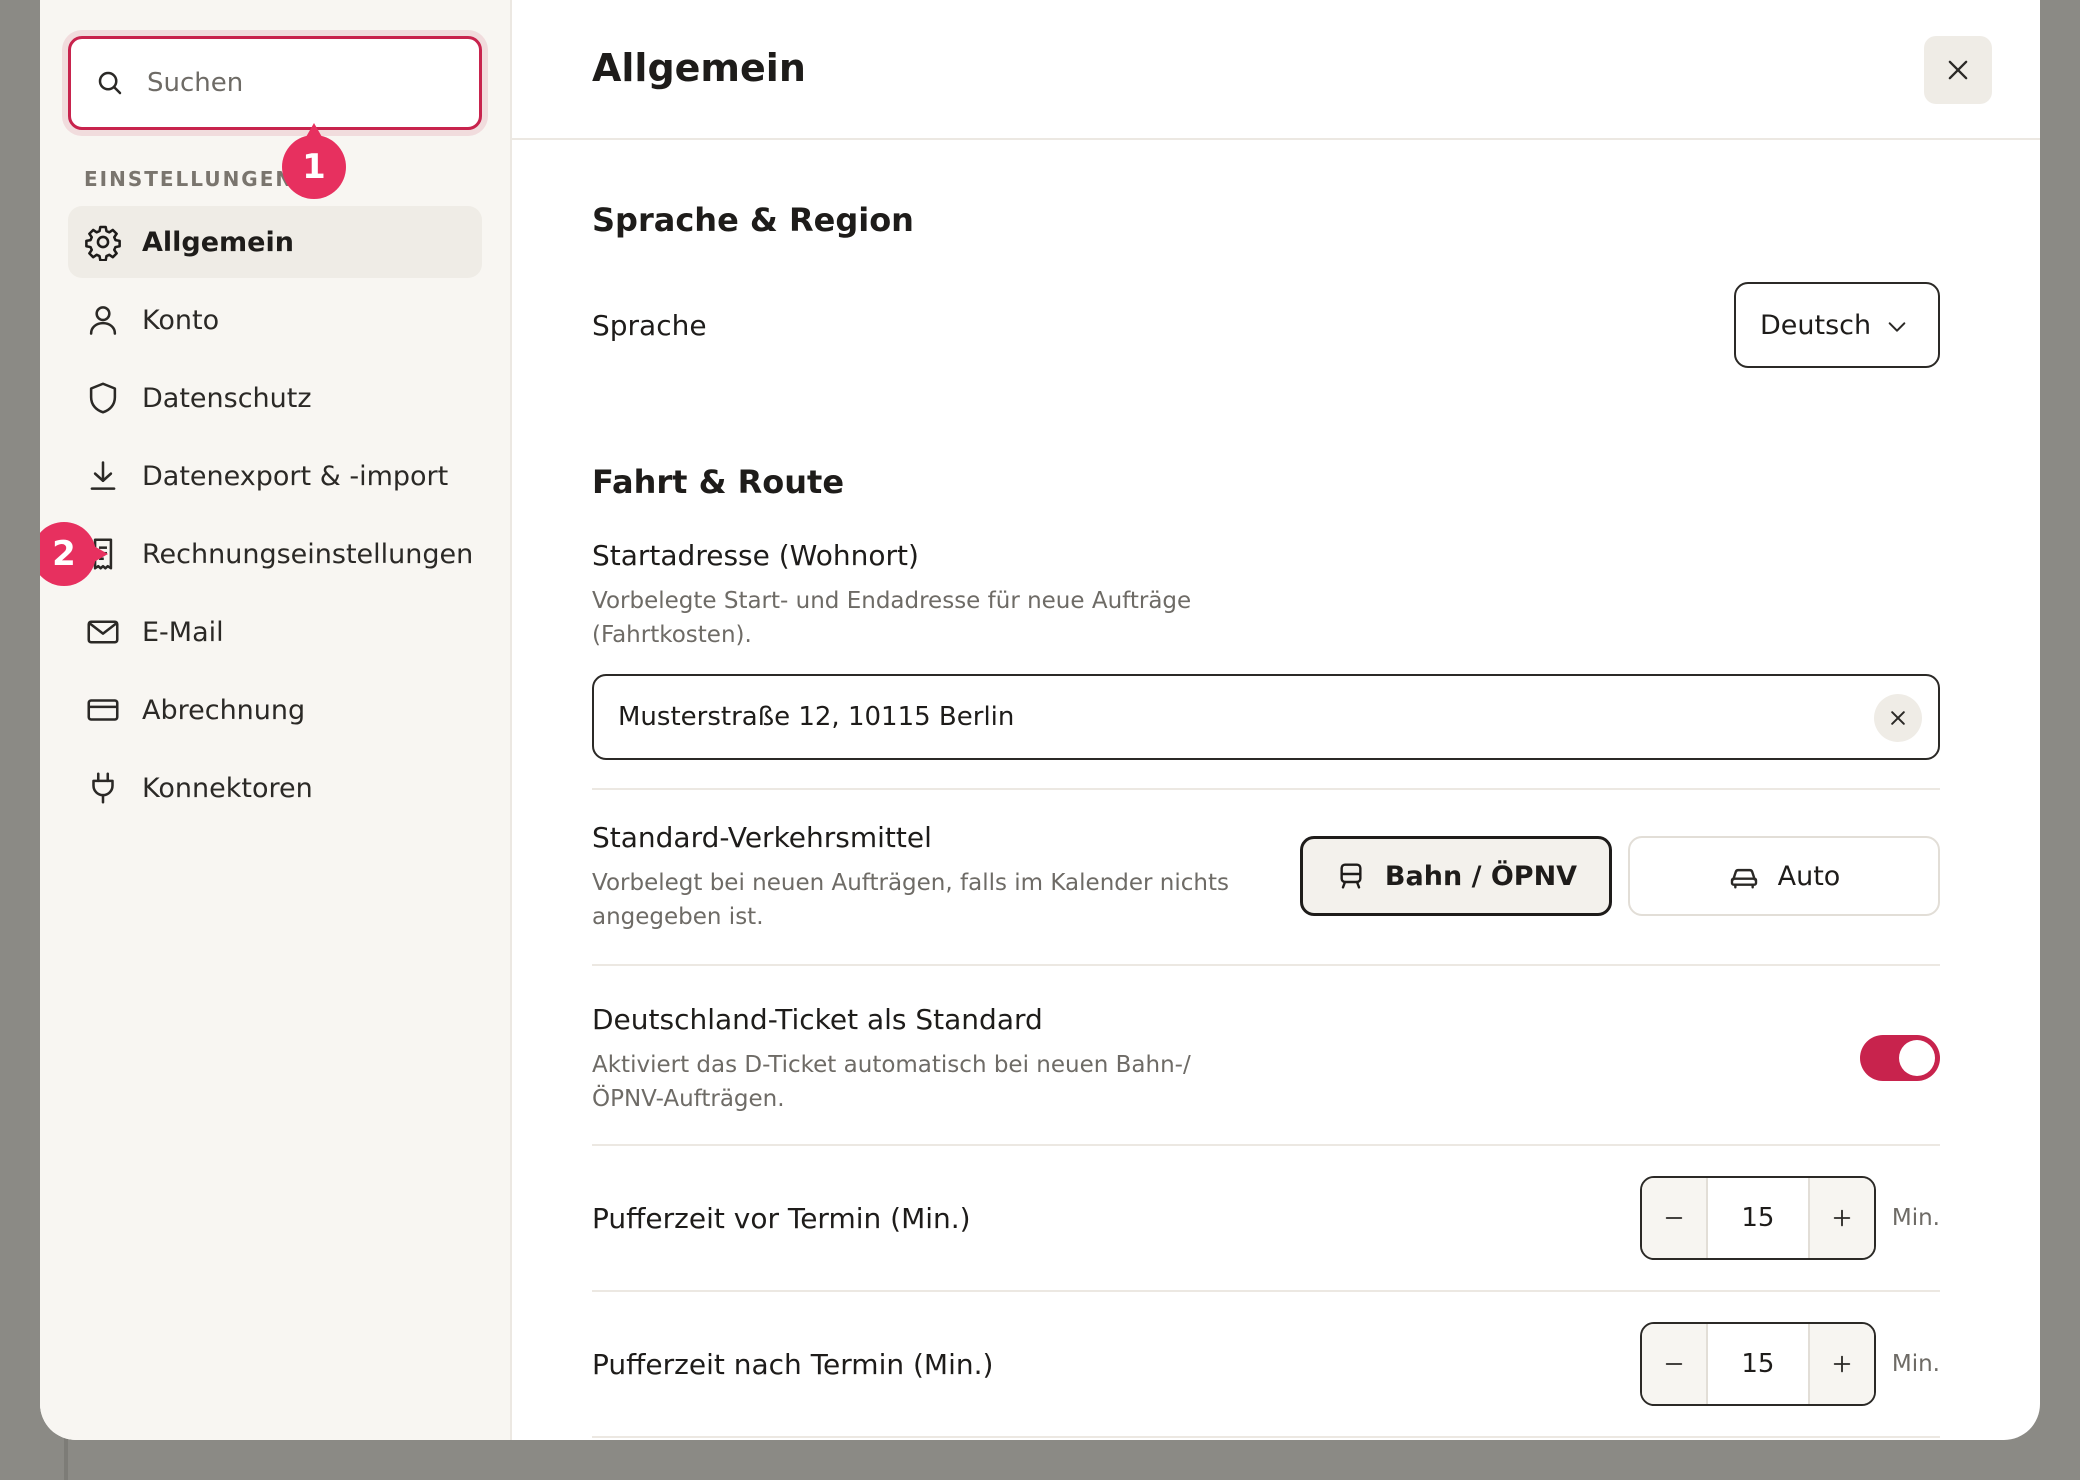  What do you see at coordinates (224, 710) in the screenshot?
I see `sidebar-item-label: Abrechnung` at bounding box center [224, 710].